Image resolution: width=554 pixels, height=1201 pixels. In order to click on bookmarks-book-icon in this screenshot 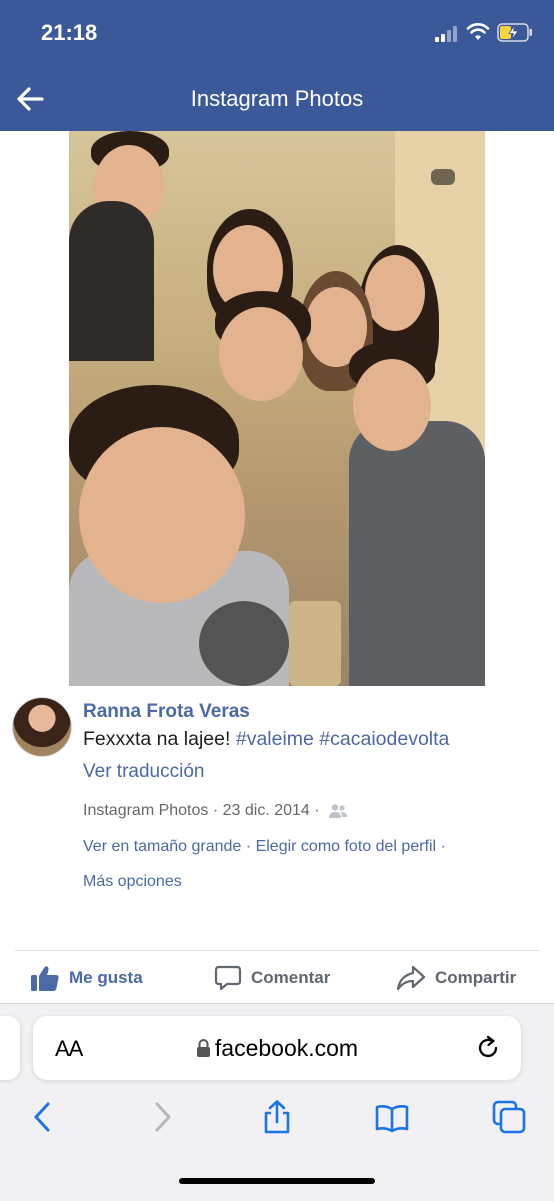, I will do `click(392, 1117)`.